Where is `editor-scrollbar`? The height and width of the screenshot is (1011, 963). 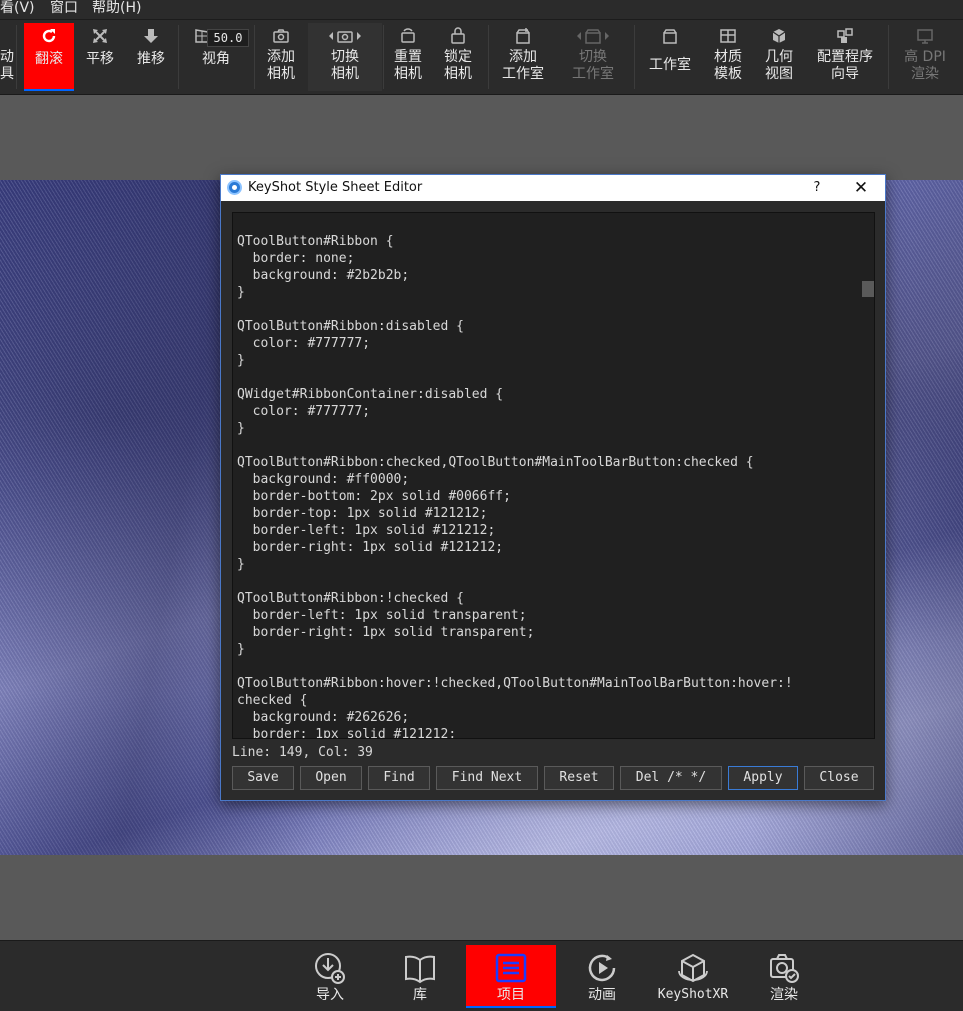 editor-scrollbar is located at coordinates (867, 475).